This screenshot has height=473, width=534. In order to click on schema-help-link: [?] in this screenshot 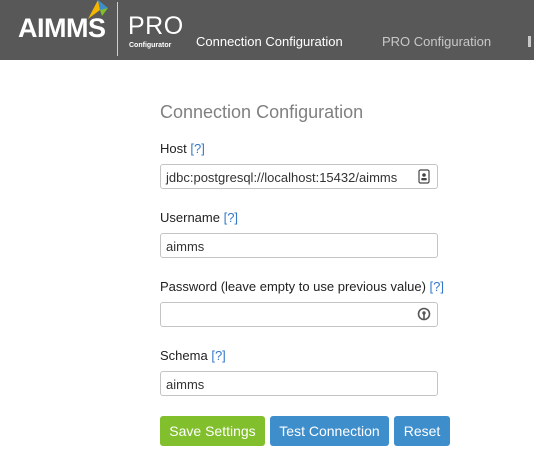, I will do `click(218, 355)`.